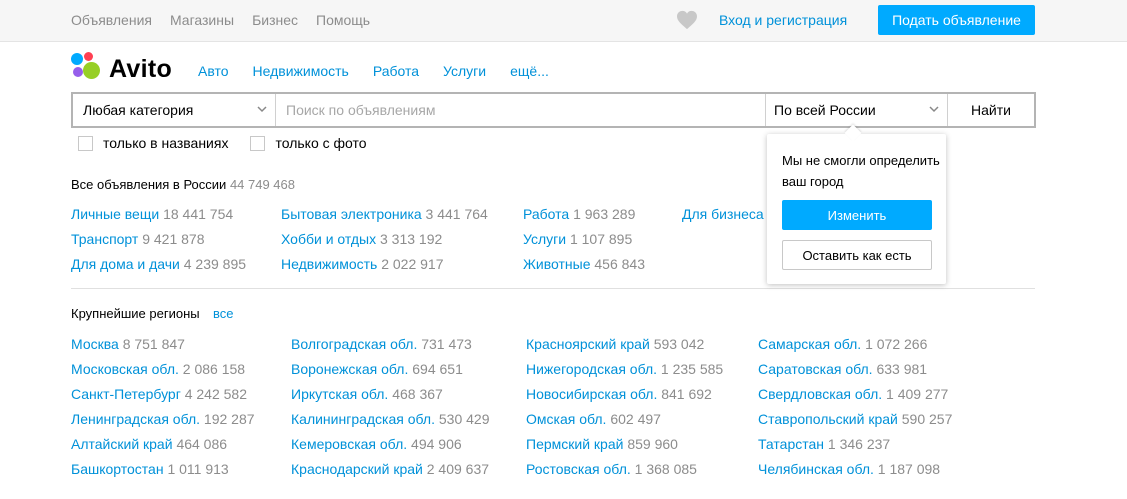  What do you see at coordinates (687, 20) in the screenshot?
I see `heart-icon` at bounding box center [687, 20].